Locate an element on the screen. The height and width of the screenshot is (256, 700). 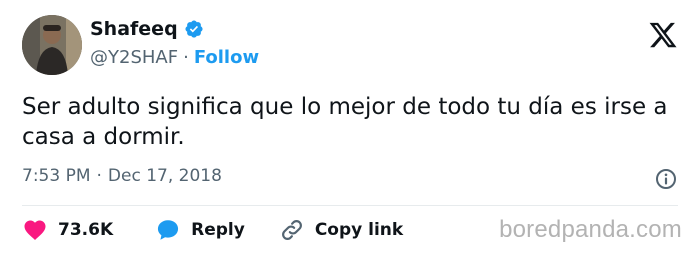
watermark: boredpanda.com is located at coordinates (590, 229).